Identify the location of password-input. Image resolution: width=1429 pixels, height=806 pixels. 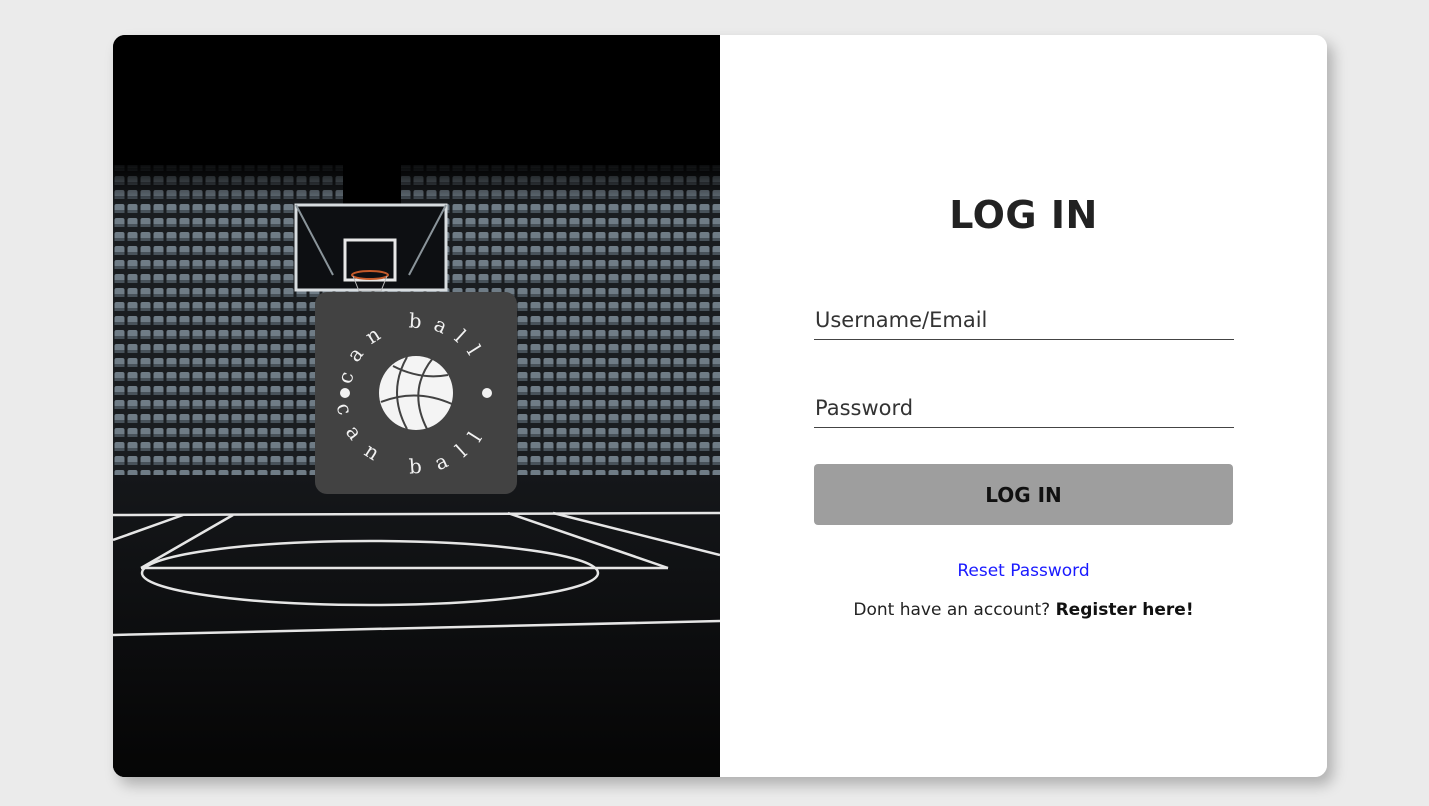
(1024, 408).